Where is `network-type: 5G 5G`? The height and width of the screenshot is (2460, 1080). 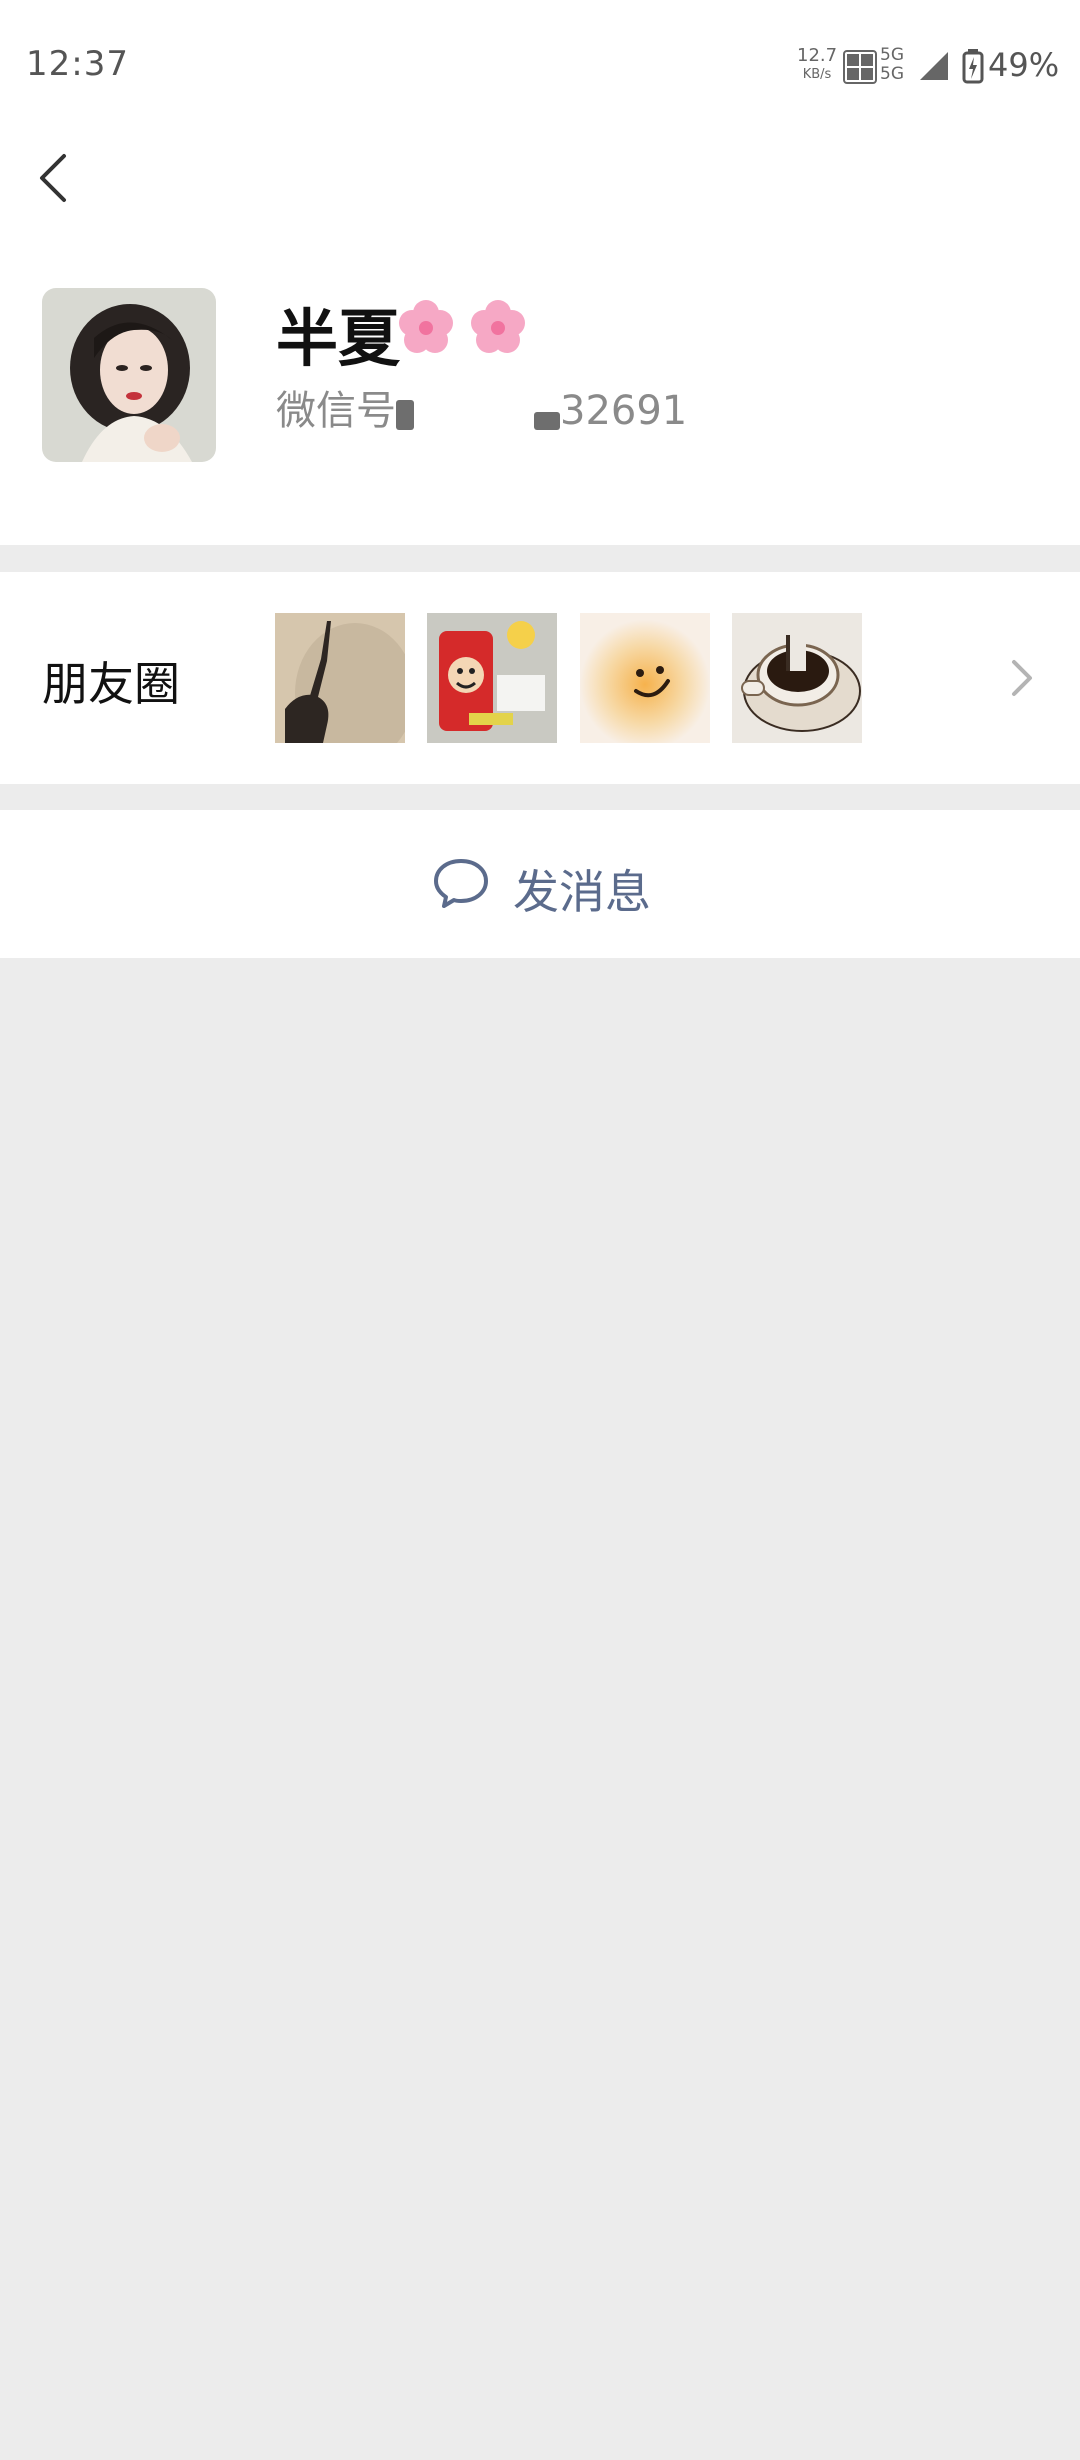 network-type: 5G 5G is located at coordinates (898, 65).